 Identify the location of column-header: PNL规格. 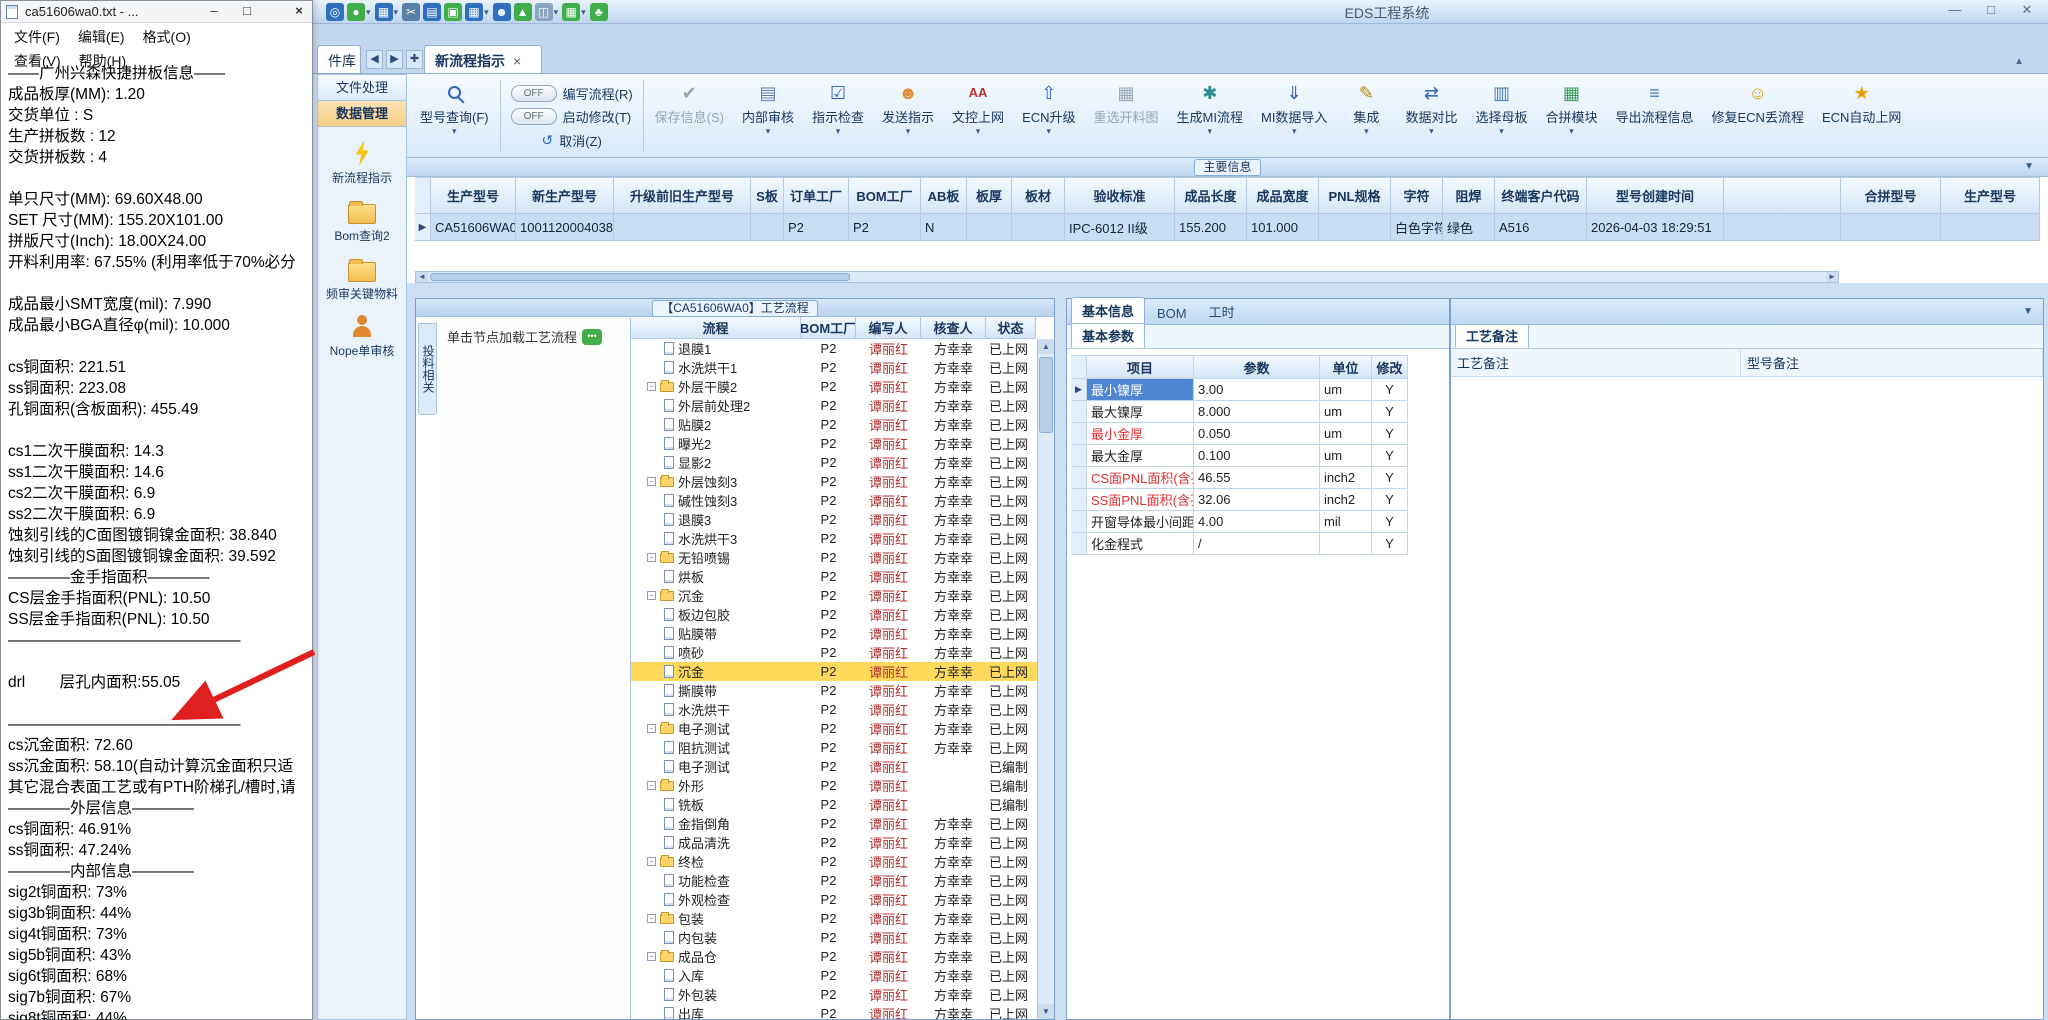
(1355, 195).